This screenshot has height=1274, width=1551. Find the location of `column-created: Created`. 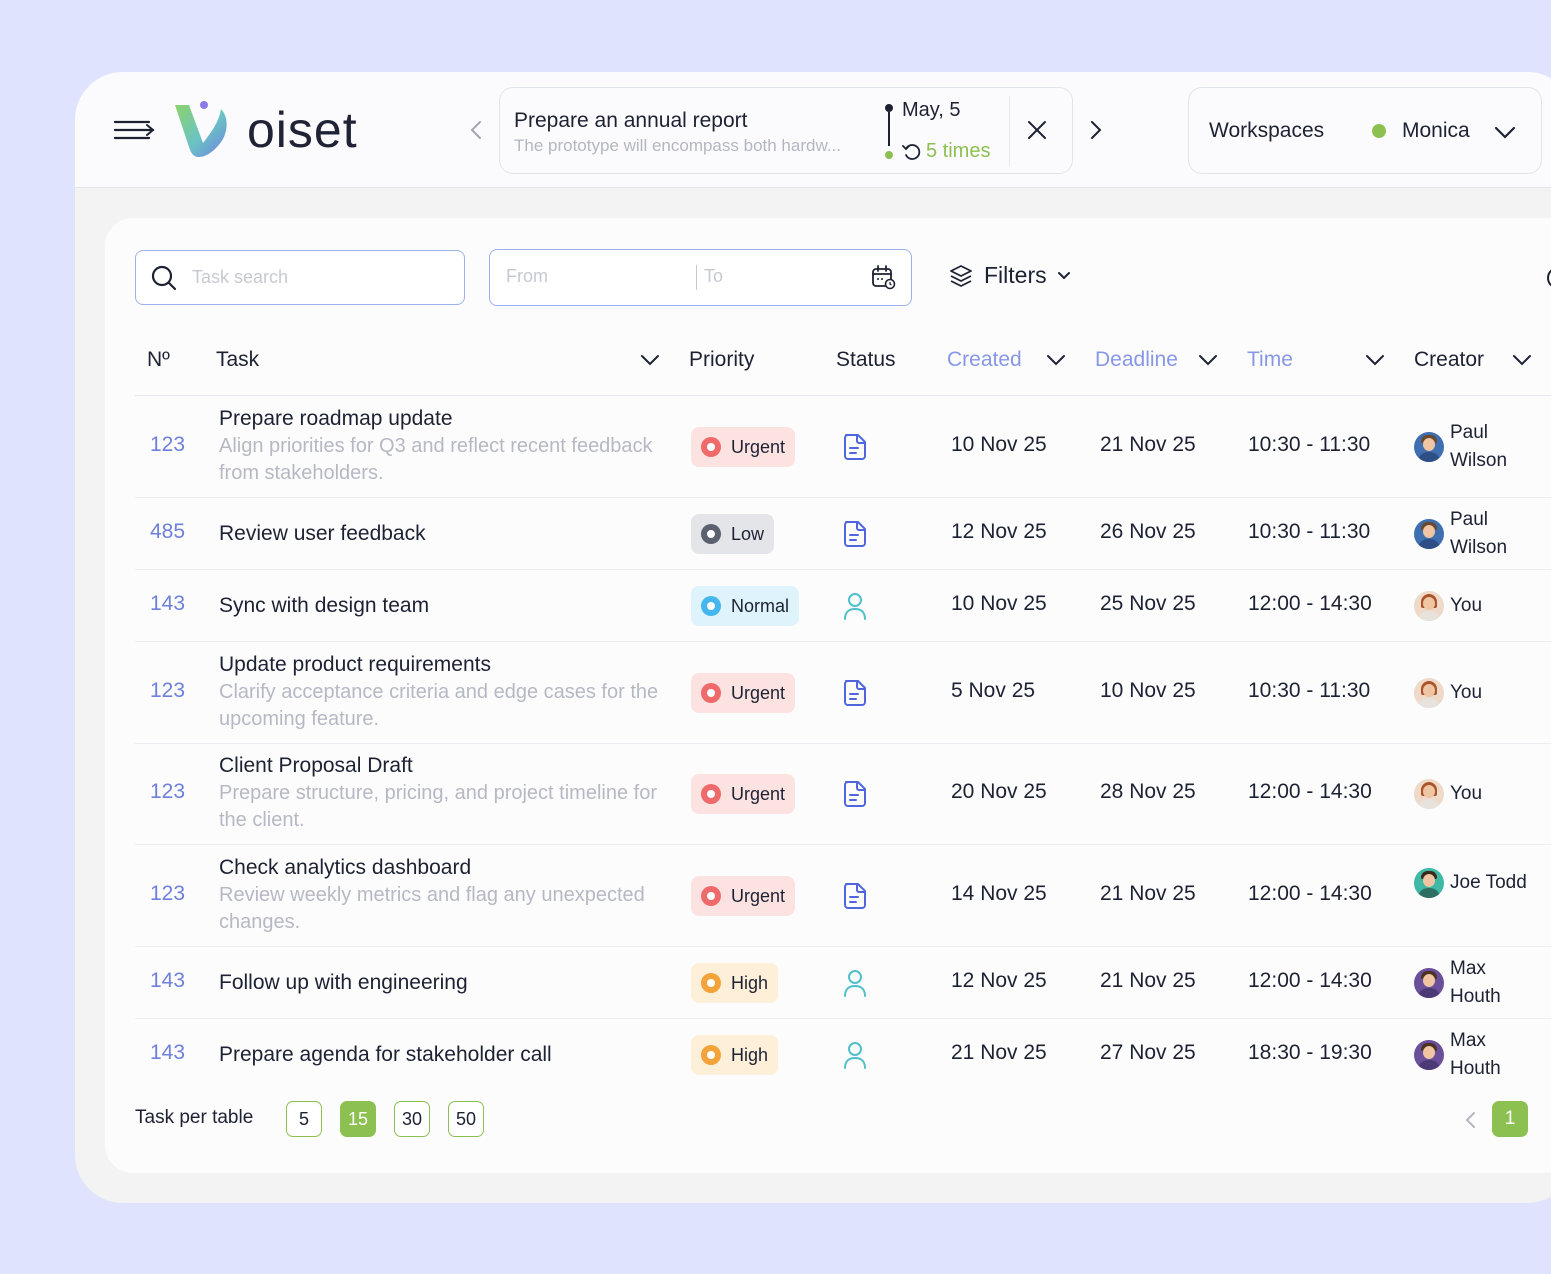

column-created: Created is located at coordinates (1006, 360).